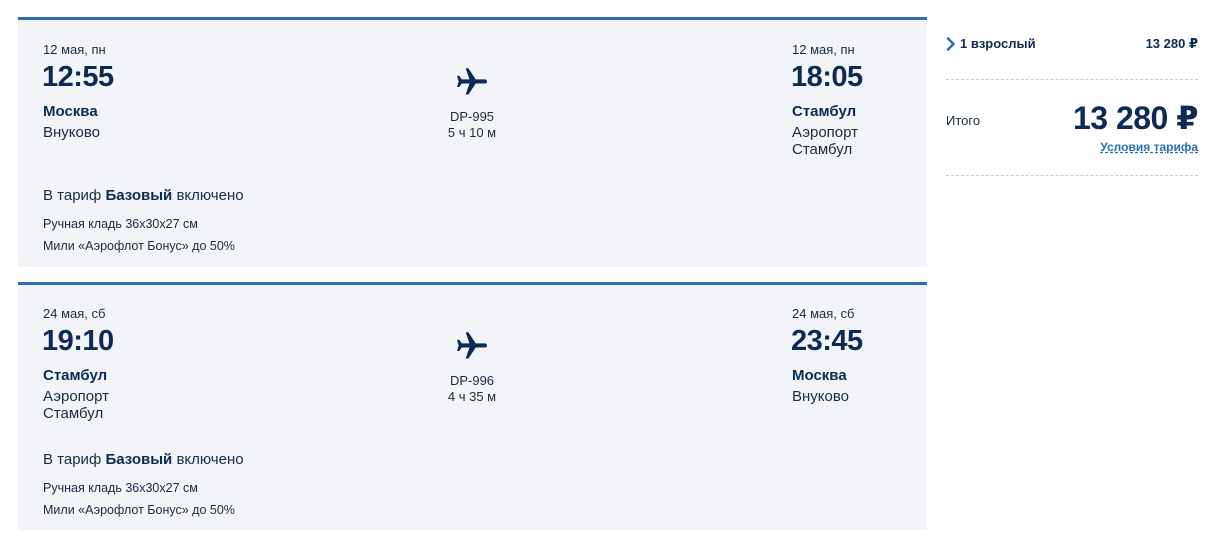  Describe the element at coordinates (822, 149) in the screenshot. I see `arrival-airport-line2: Стамбул` at that location.